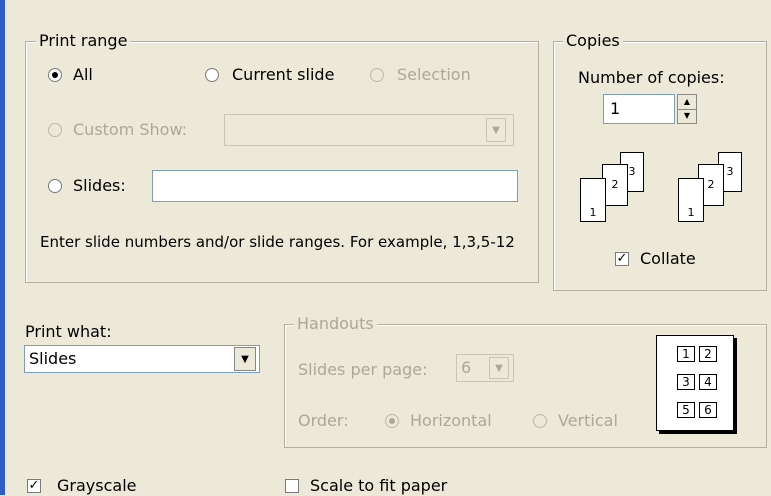 Image resolution: width=771 pixels, height=496 pixels. I want to click on window-left-border, so click(2, 247).